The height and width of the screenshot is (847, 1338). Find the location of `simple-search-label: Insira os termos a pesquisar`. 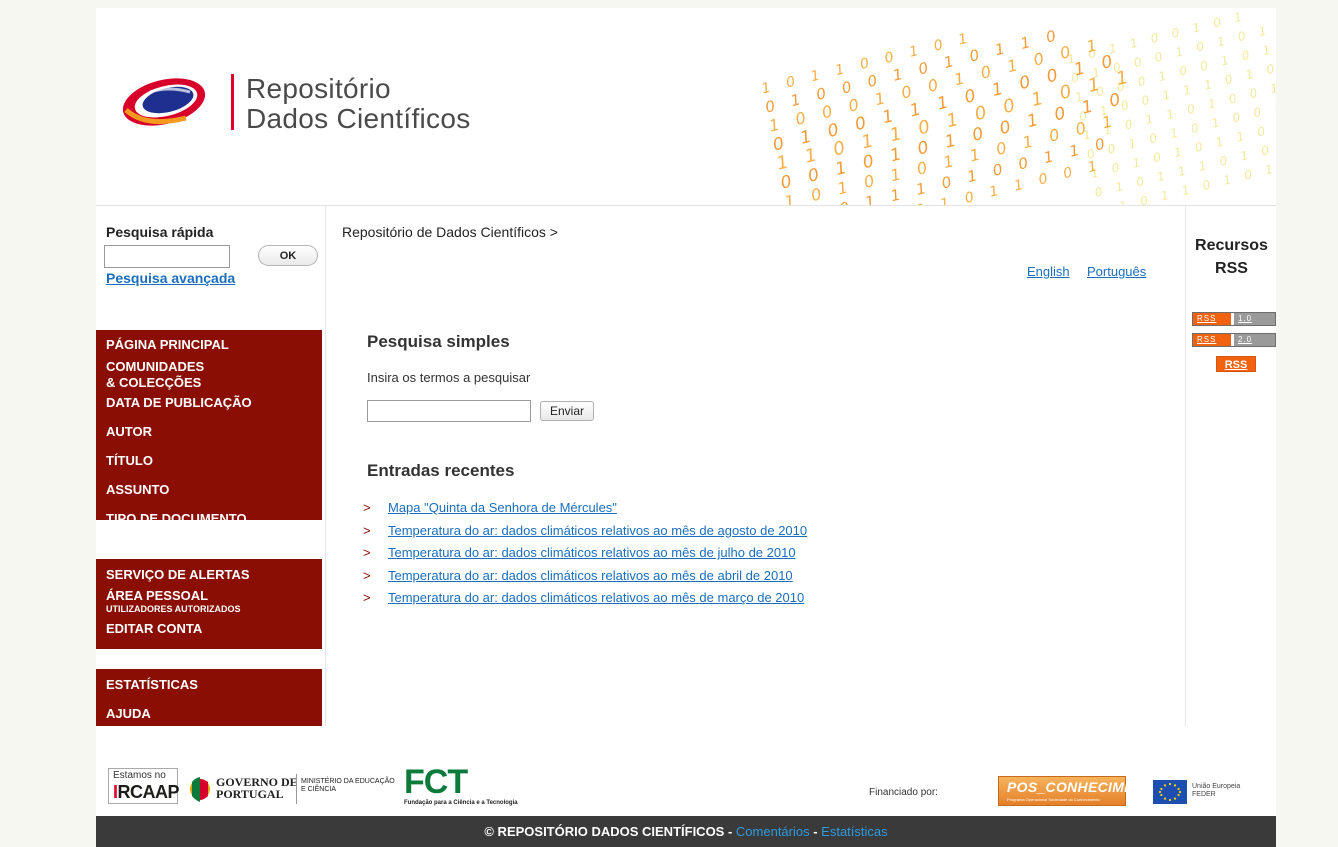

simple-search-label: Insira os termos a pesquisar is located at coordinates (449, 377).